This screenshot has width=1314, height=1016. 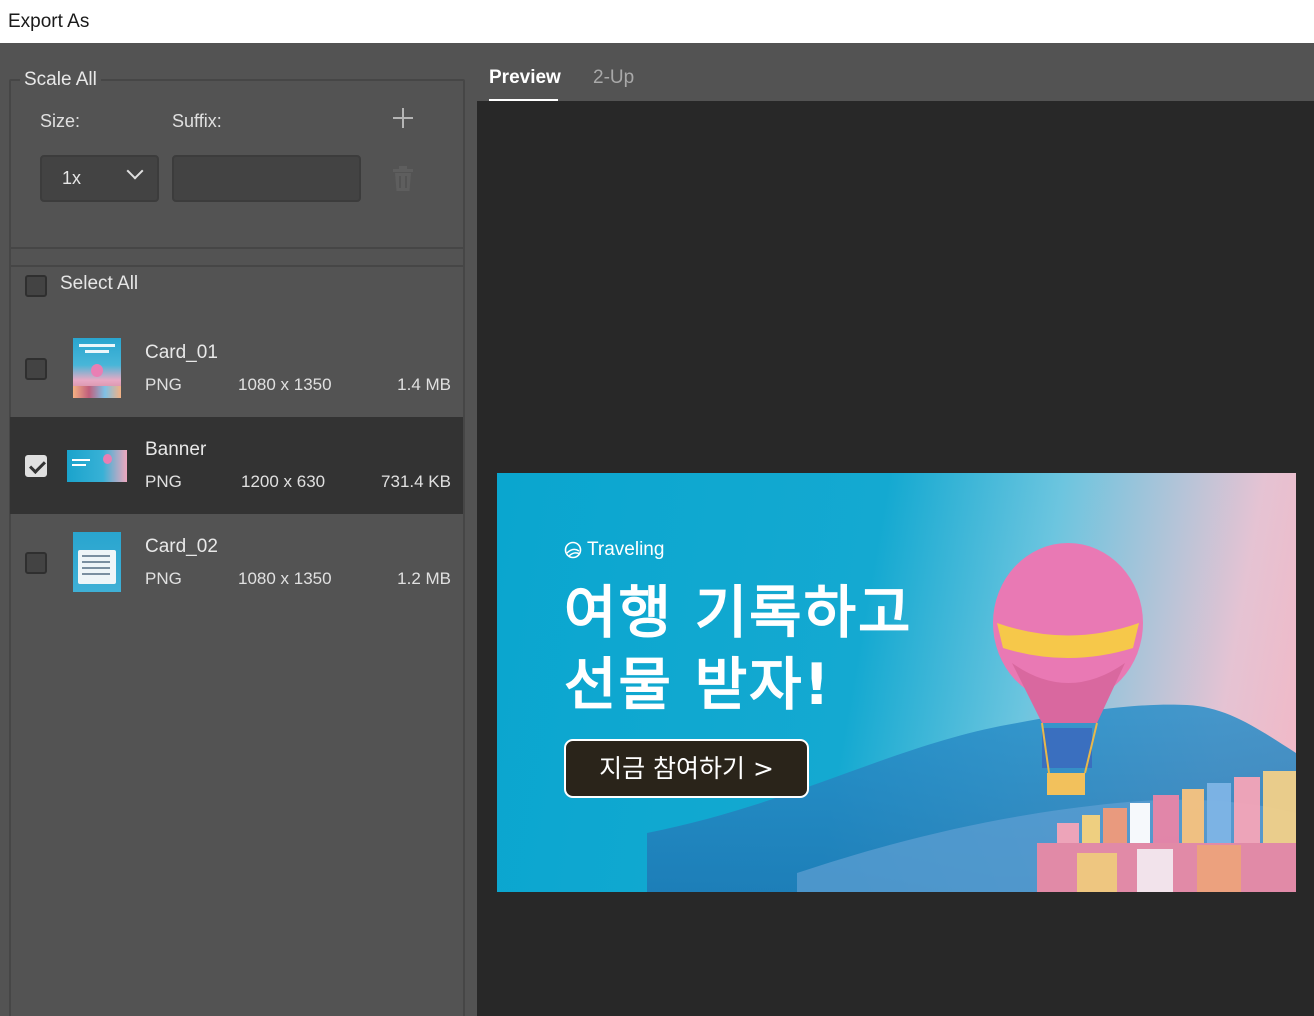 I want to click on size-dropdown: 1x, so click(x=99, y=178).